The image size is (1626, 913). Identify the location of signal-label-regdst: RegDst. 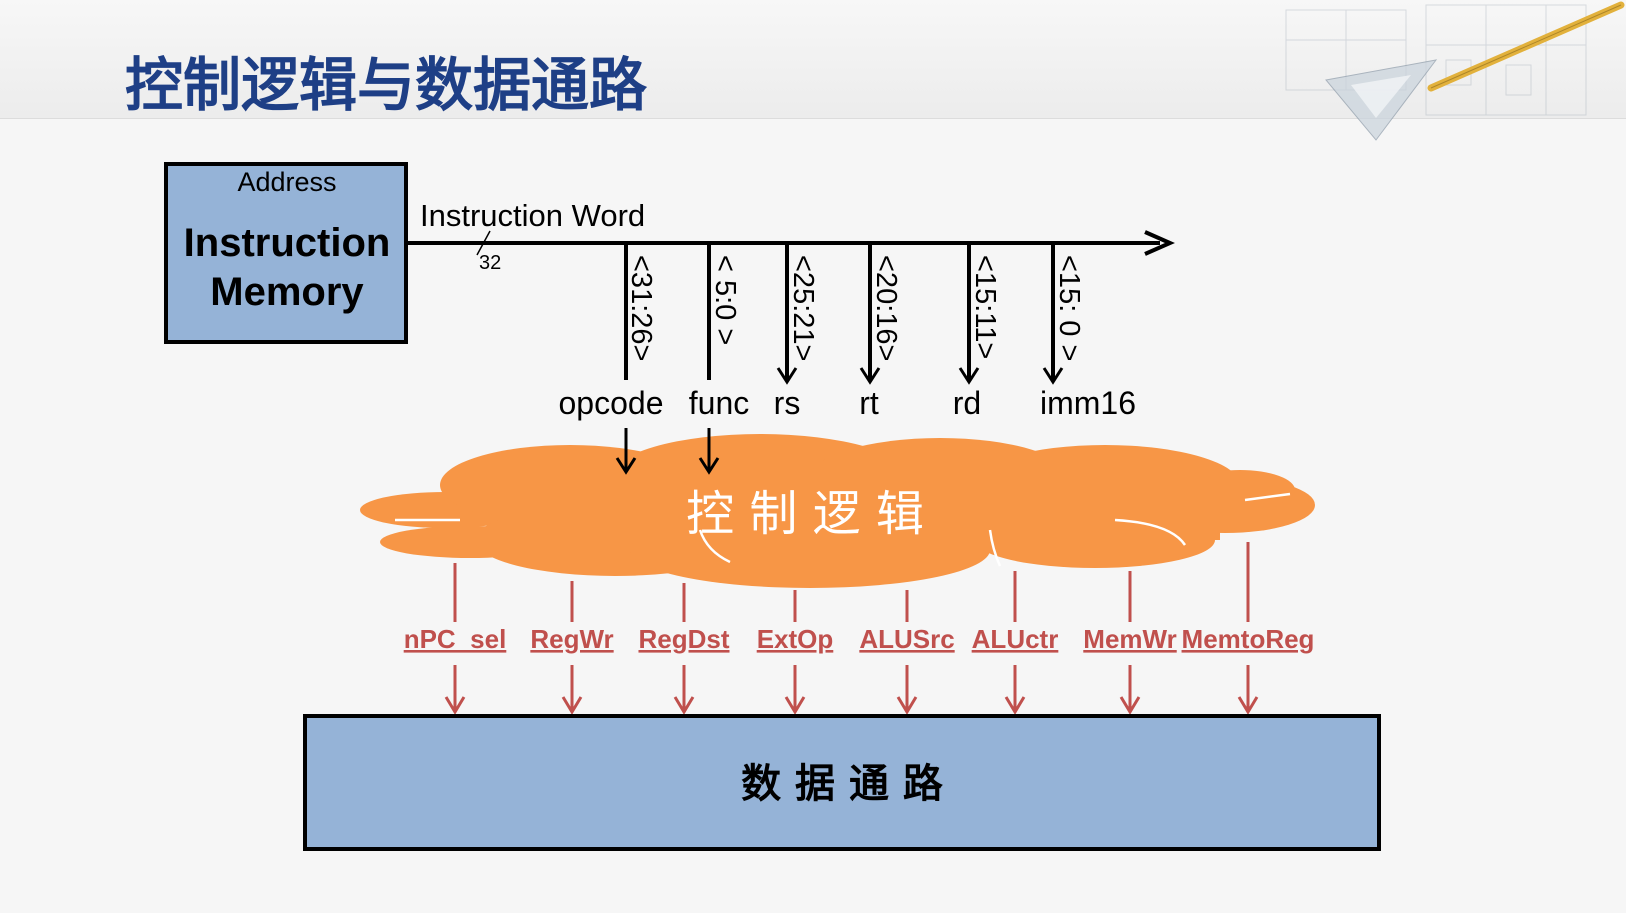
(683, 639).